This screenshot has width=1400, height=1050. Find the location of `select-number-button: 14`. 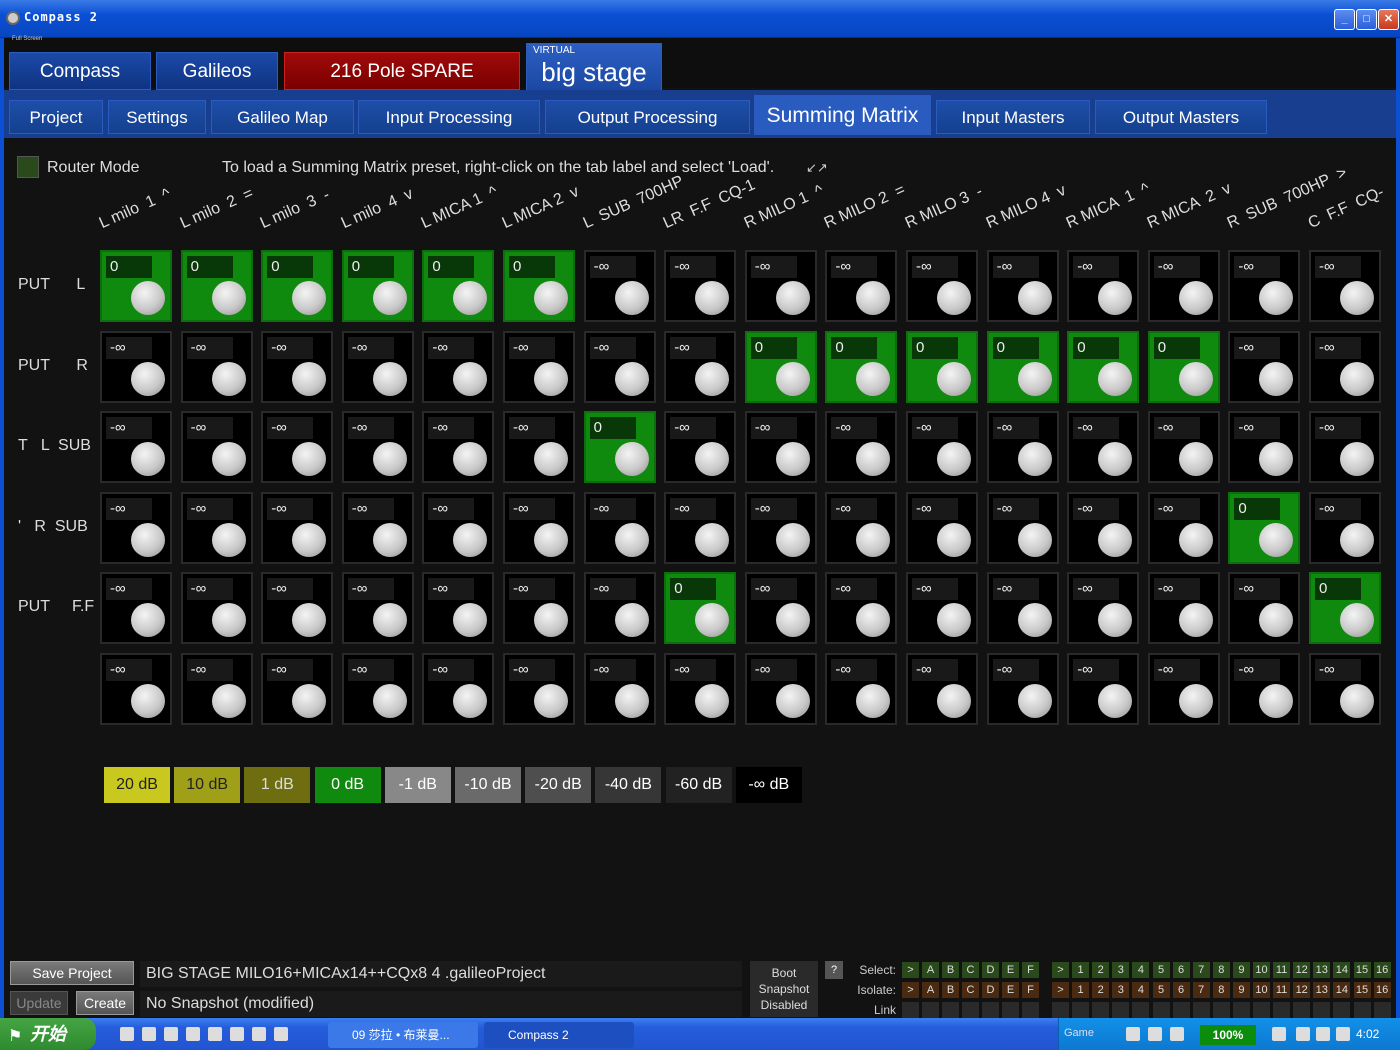

select-number-button: 14 is located at coordinates (1342, 970).